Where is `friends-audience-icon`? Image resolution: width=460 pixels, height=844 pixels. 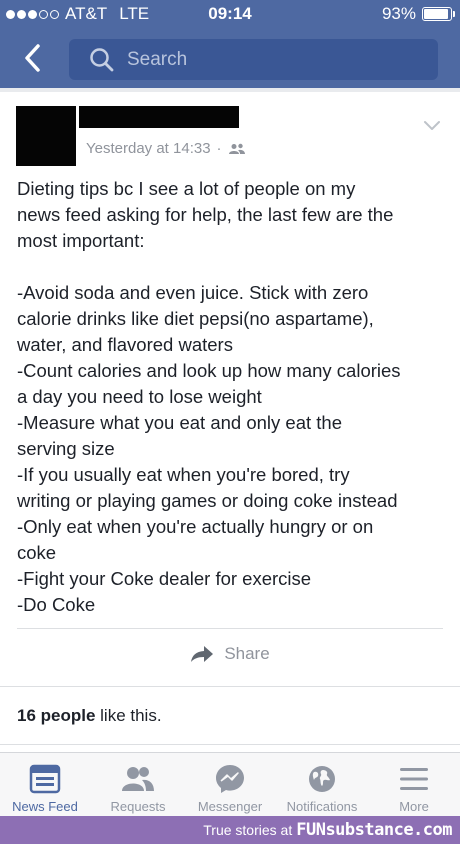
friends-audience-icon is located at coordinates (236, 148).